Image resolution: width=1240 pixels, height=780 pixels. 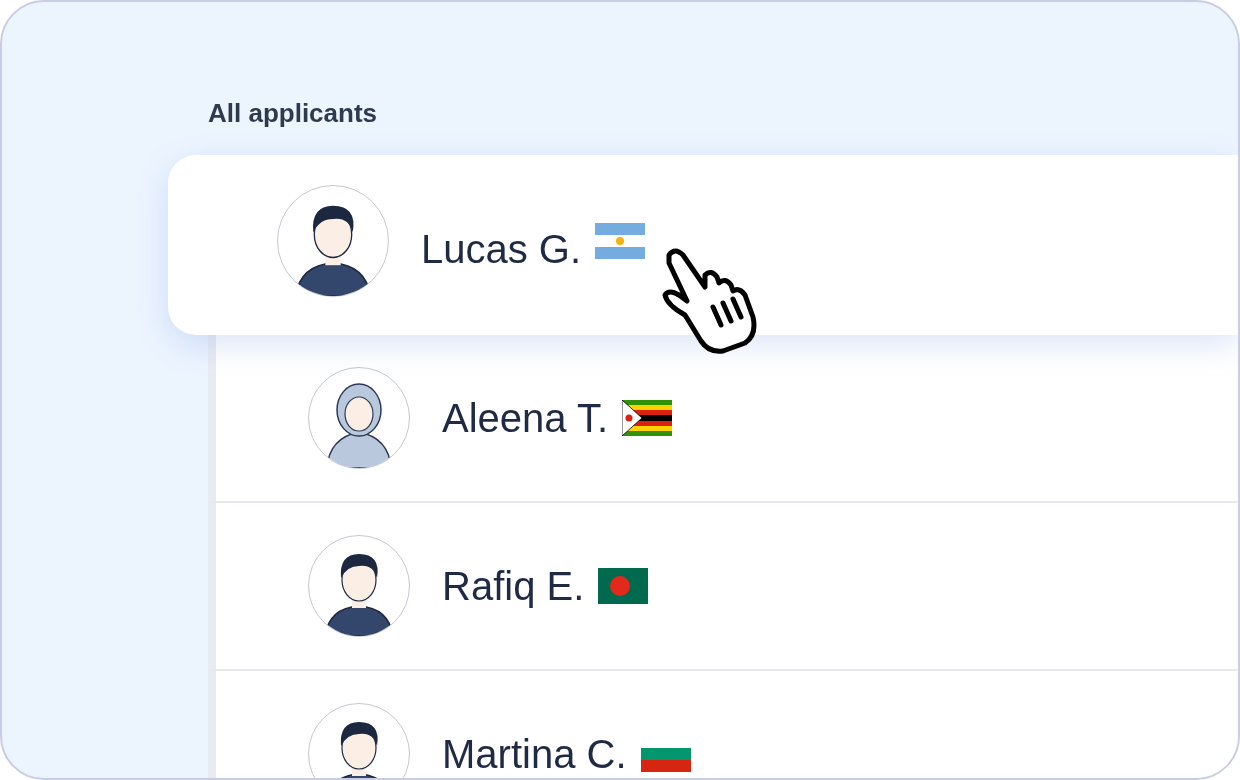 What do you see at coordinates (534, 754) in the screenshot?
I see `applicant-name: Martina C.` at bounding box center [534, 754].